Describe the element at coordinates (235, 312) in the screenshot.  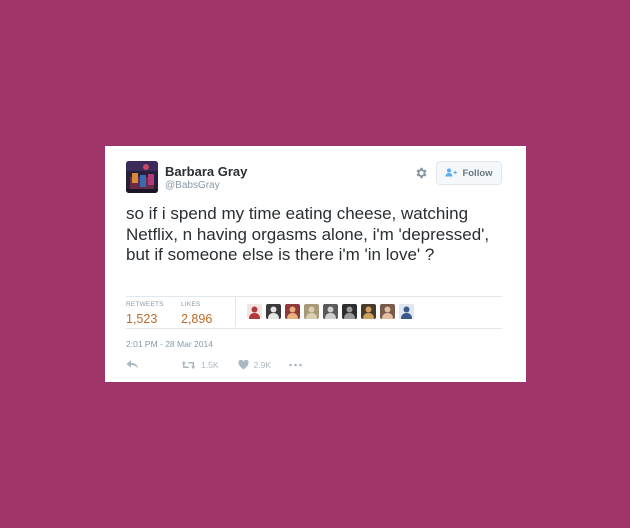
I see `stats-separator` at that location.